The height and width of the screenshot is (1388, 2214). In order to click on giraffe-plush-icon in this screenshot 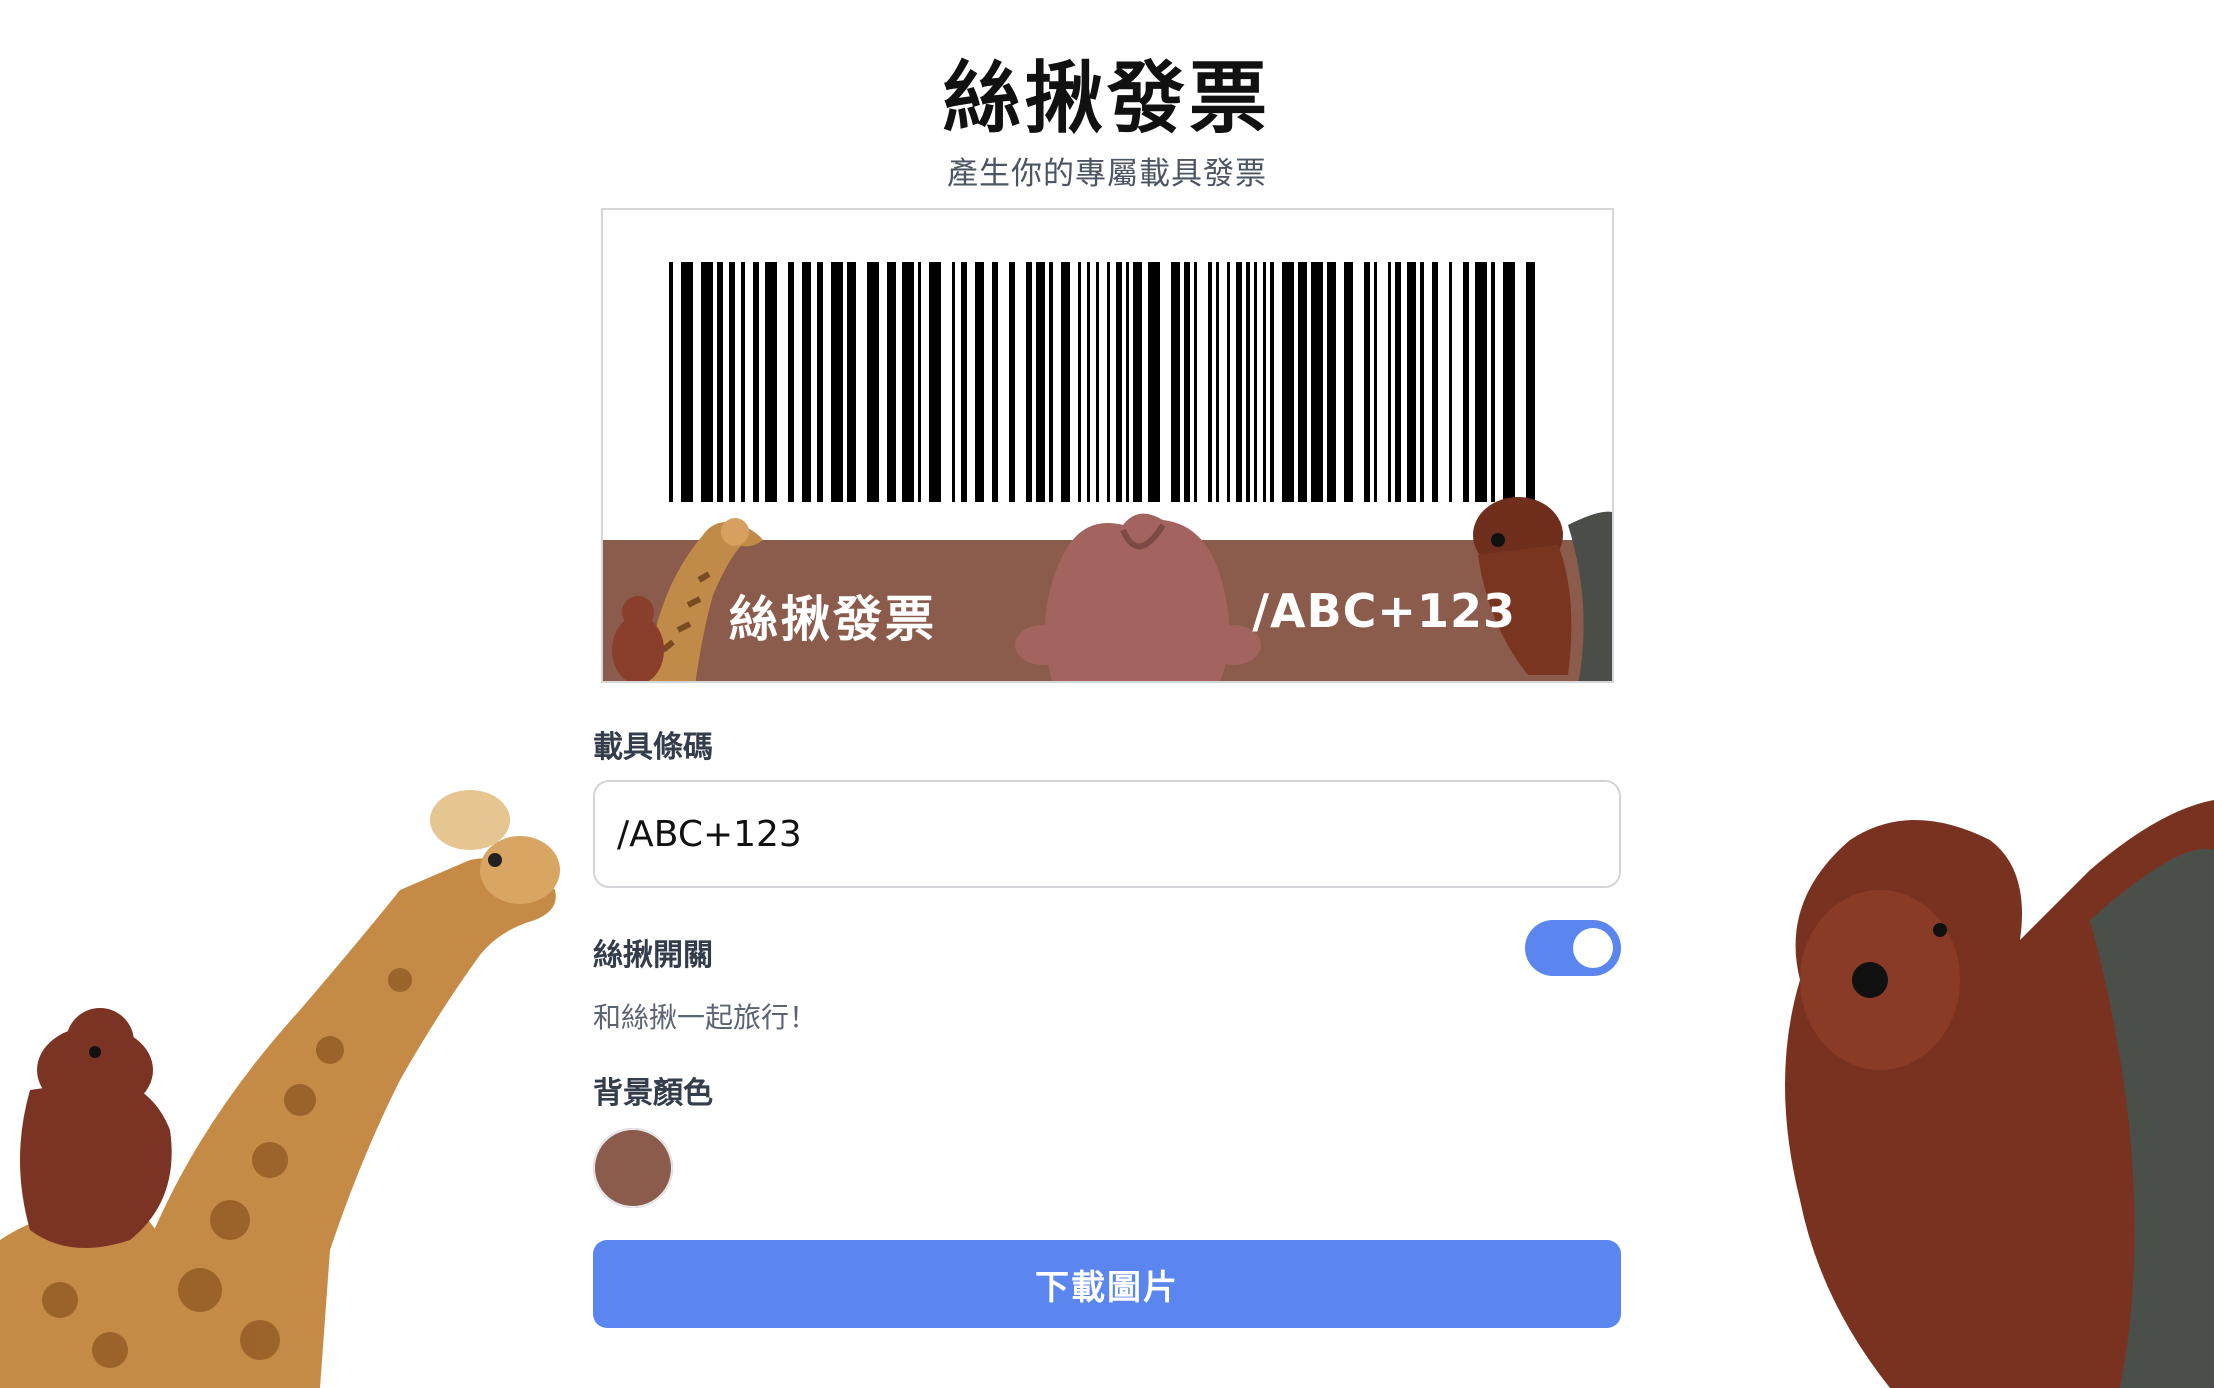, I will do `click(280, 1089)`.